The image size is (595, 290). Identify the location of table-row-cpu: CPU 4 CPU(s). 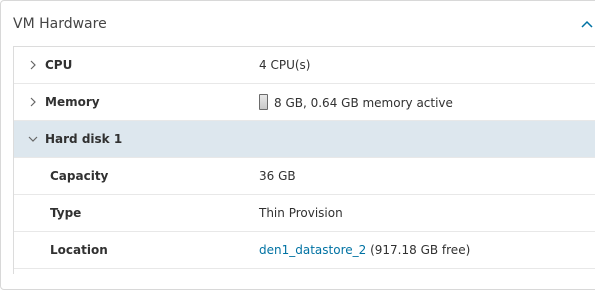
(304, 65).